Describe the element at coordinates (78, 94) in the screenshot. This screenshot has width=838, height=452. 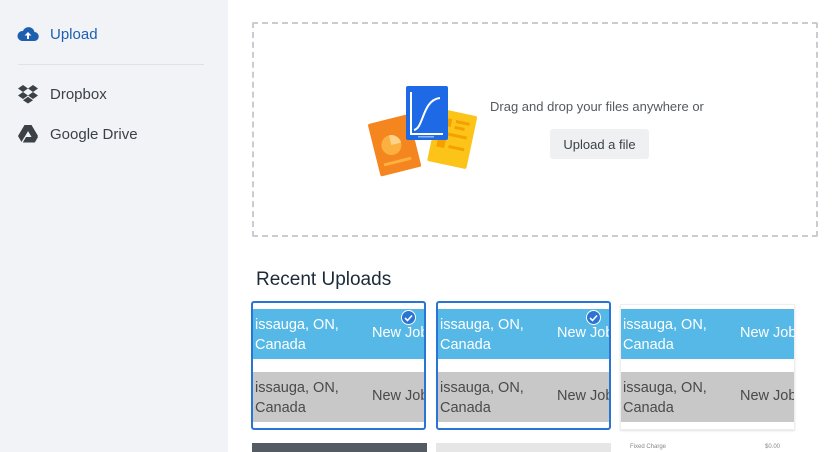
I see `sidebar-item-label: Dropbox` at that location.